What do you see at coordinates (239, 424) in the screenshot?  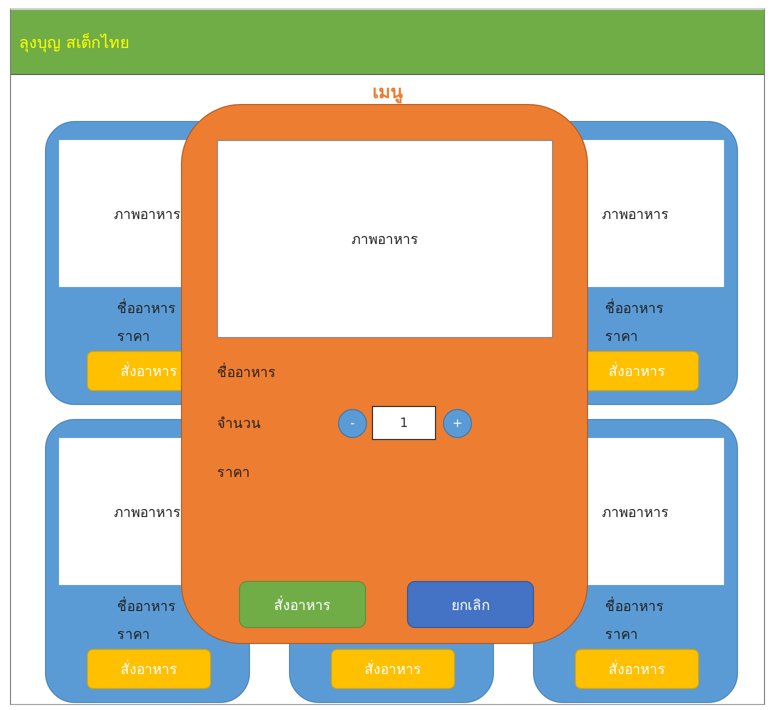 I see `quantity-label: จำนวน` at bounding box center [239, 424].